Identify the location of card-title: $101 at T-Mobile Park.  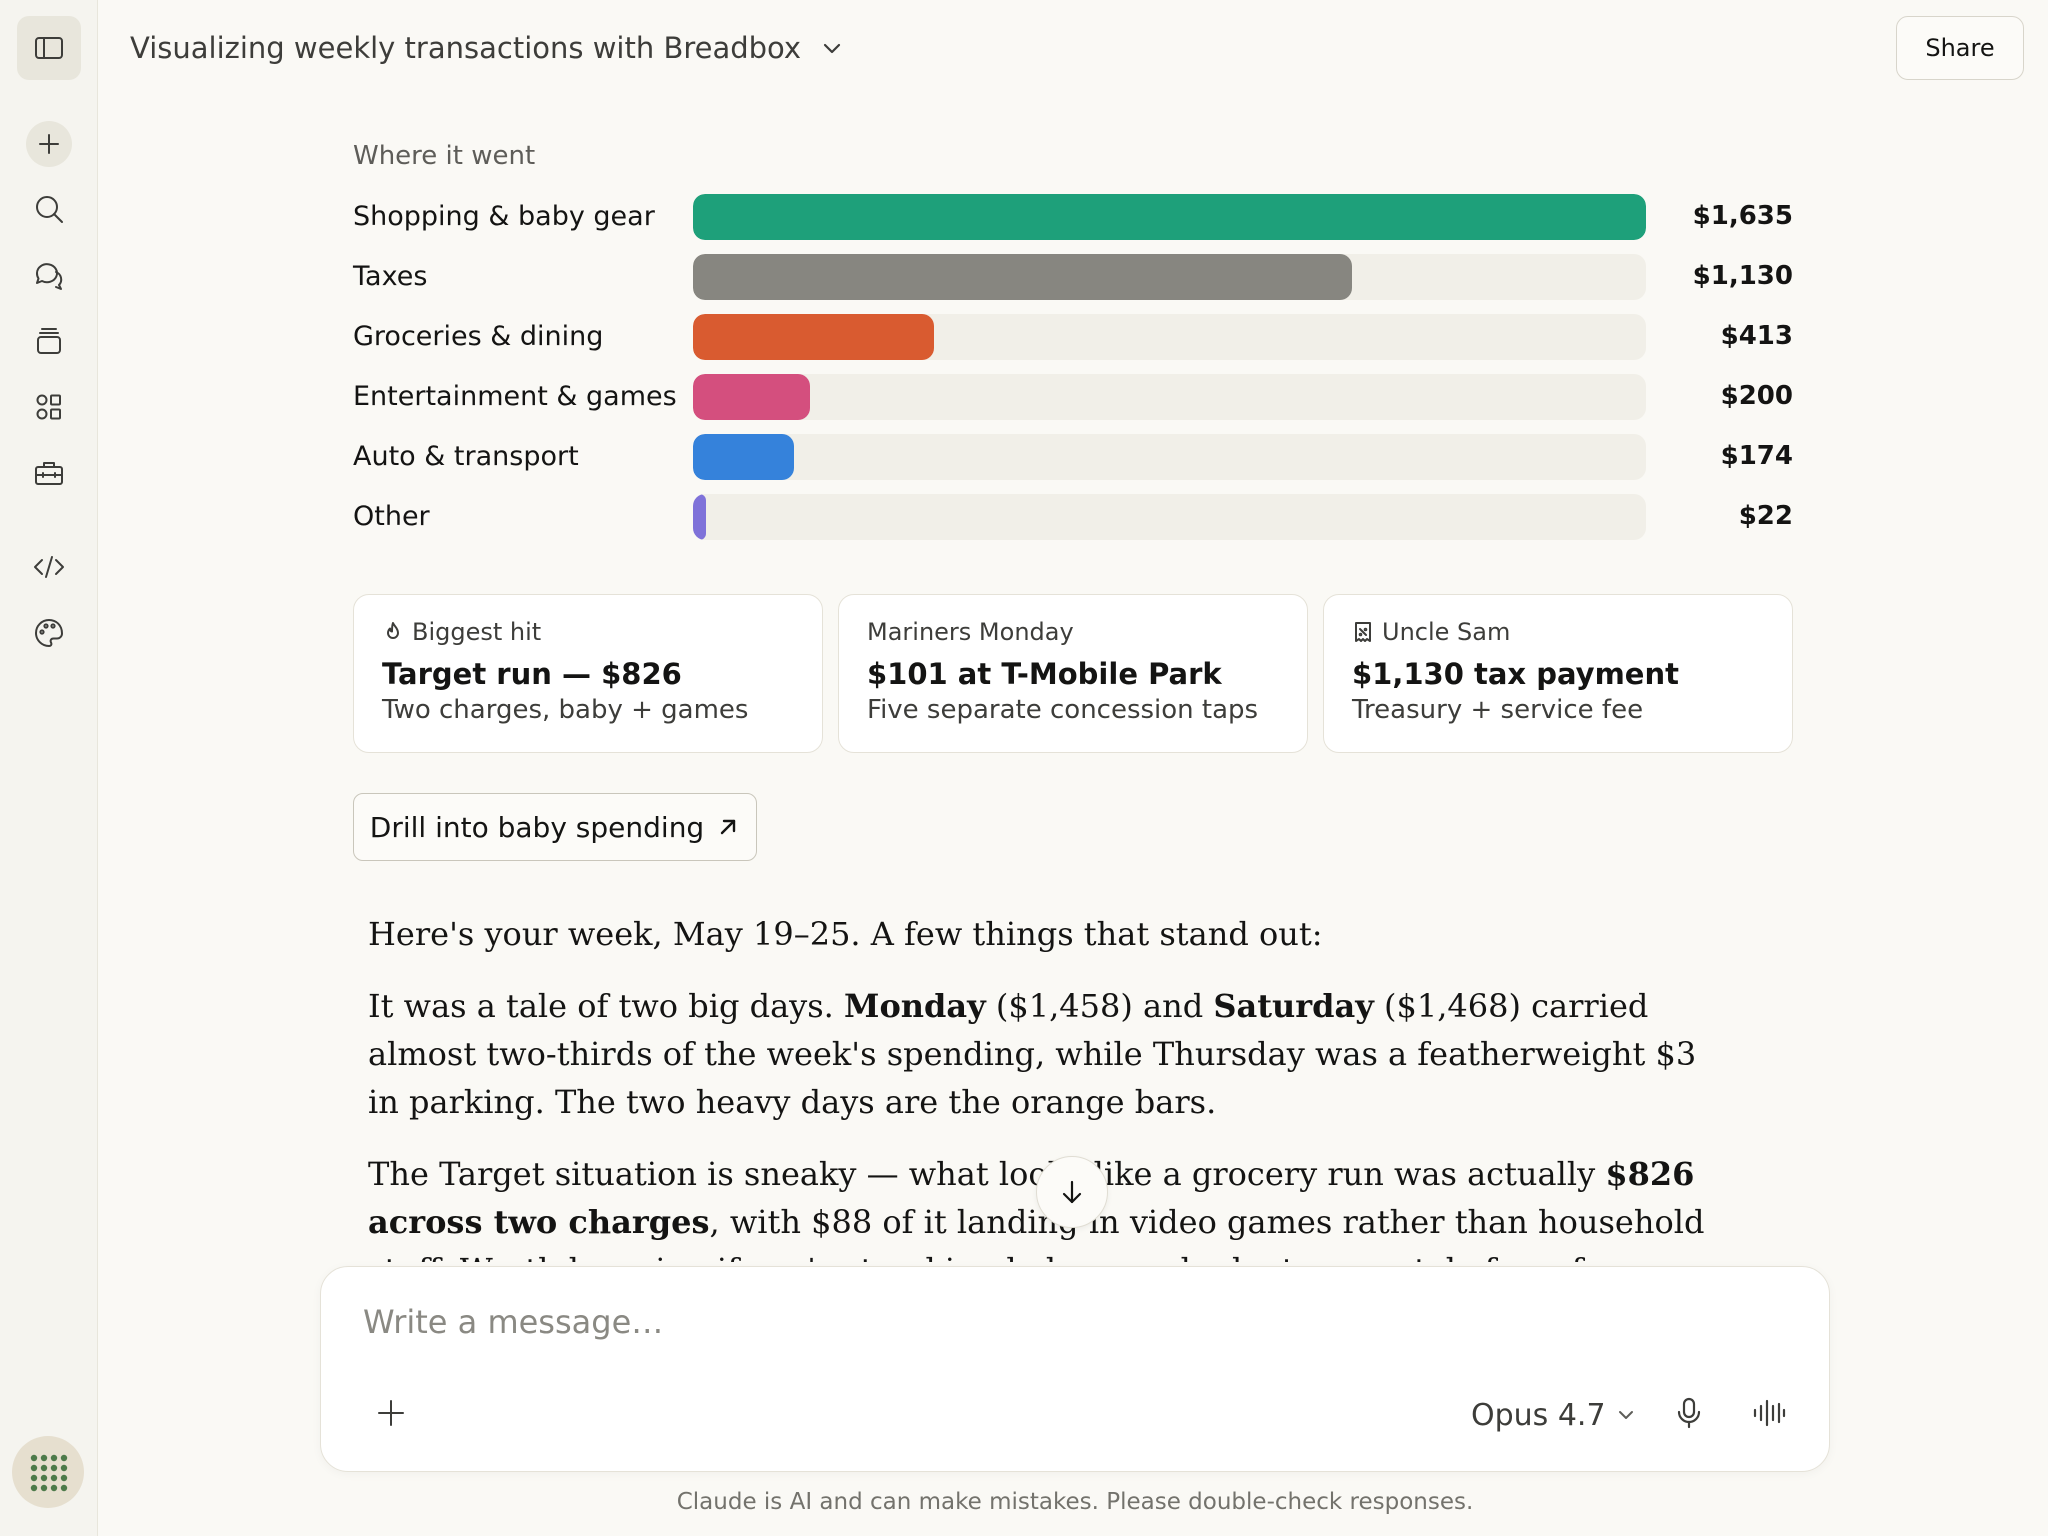
(1044, 674).